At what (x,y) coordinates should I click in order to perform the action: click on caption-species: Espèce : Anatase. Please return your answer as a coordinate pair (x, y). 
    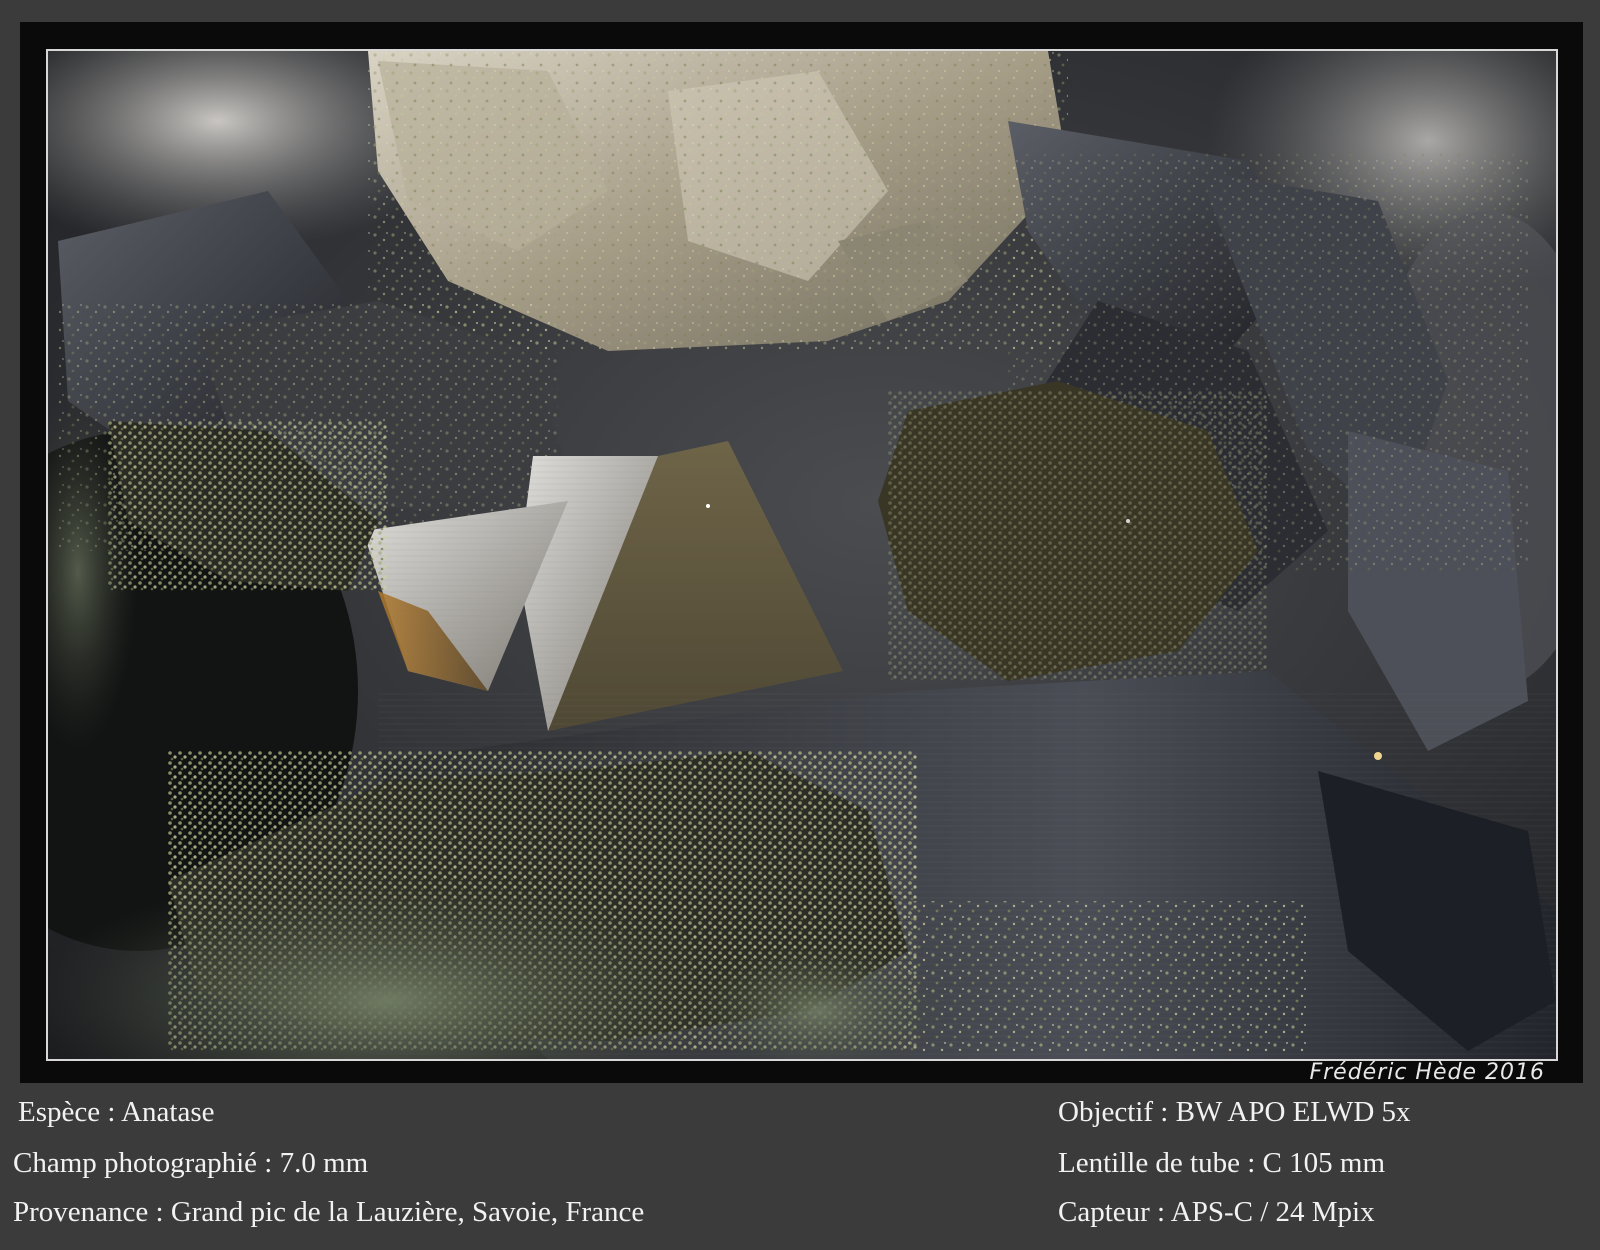
    Looking at the image, I should click on (116, 1112).